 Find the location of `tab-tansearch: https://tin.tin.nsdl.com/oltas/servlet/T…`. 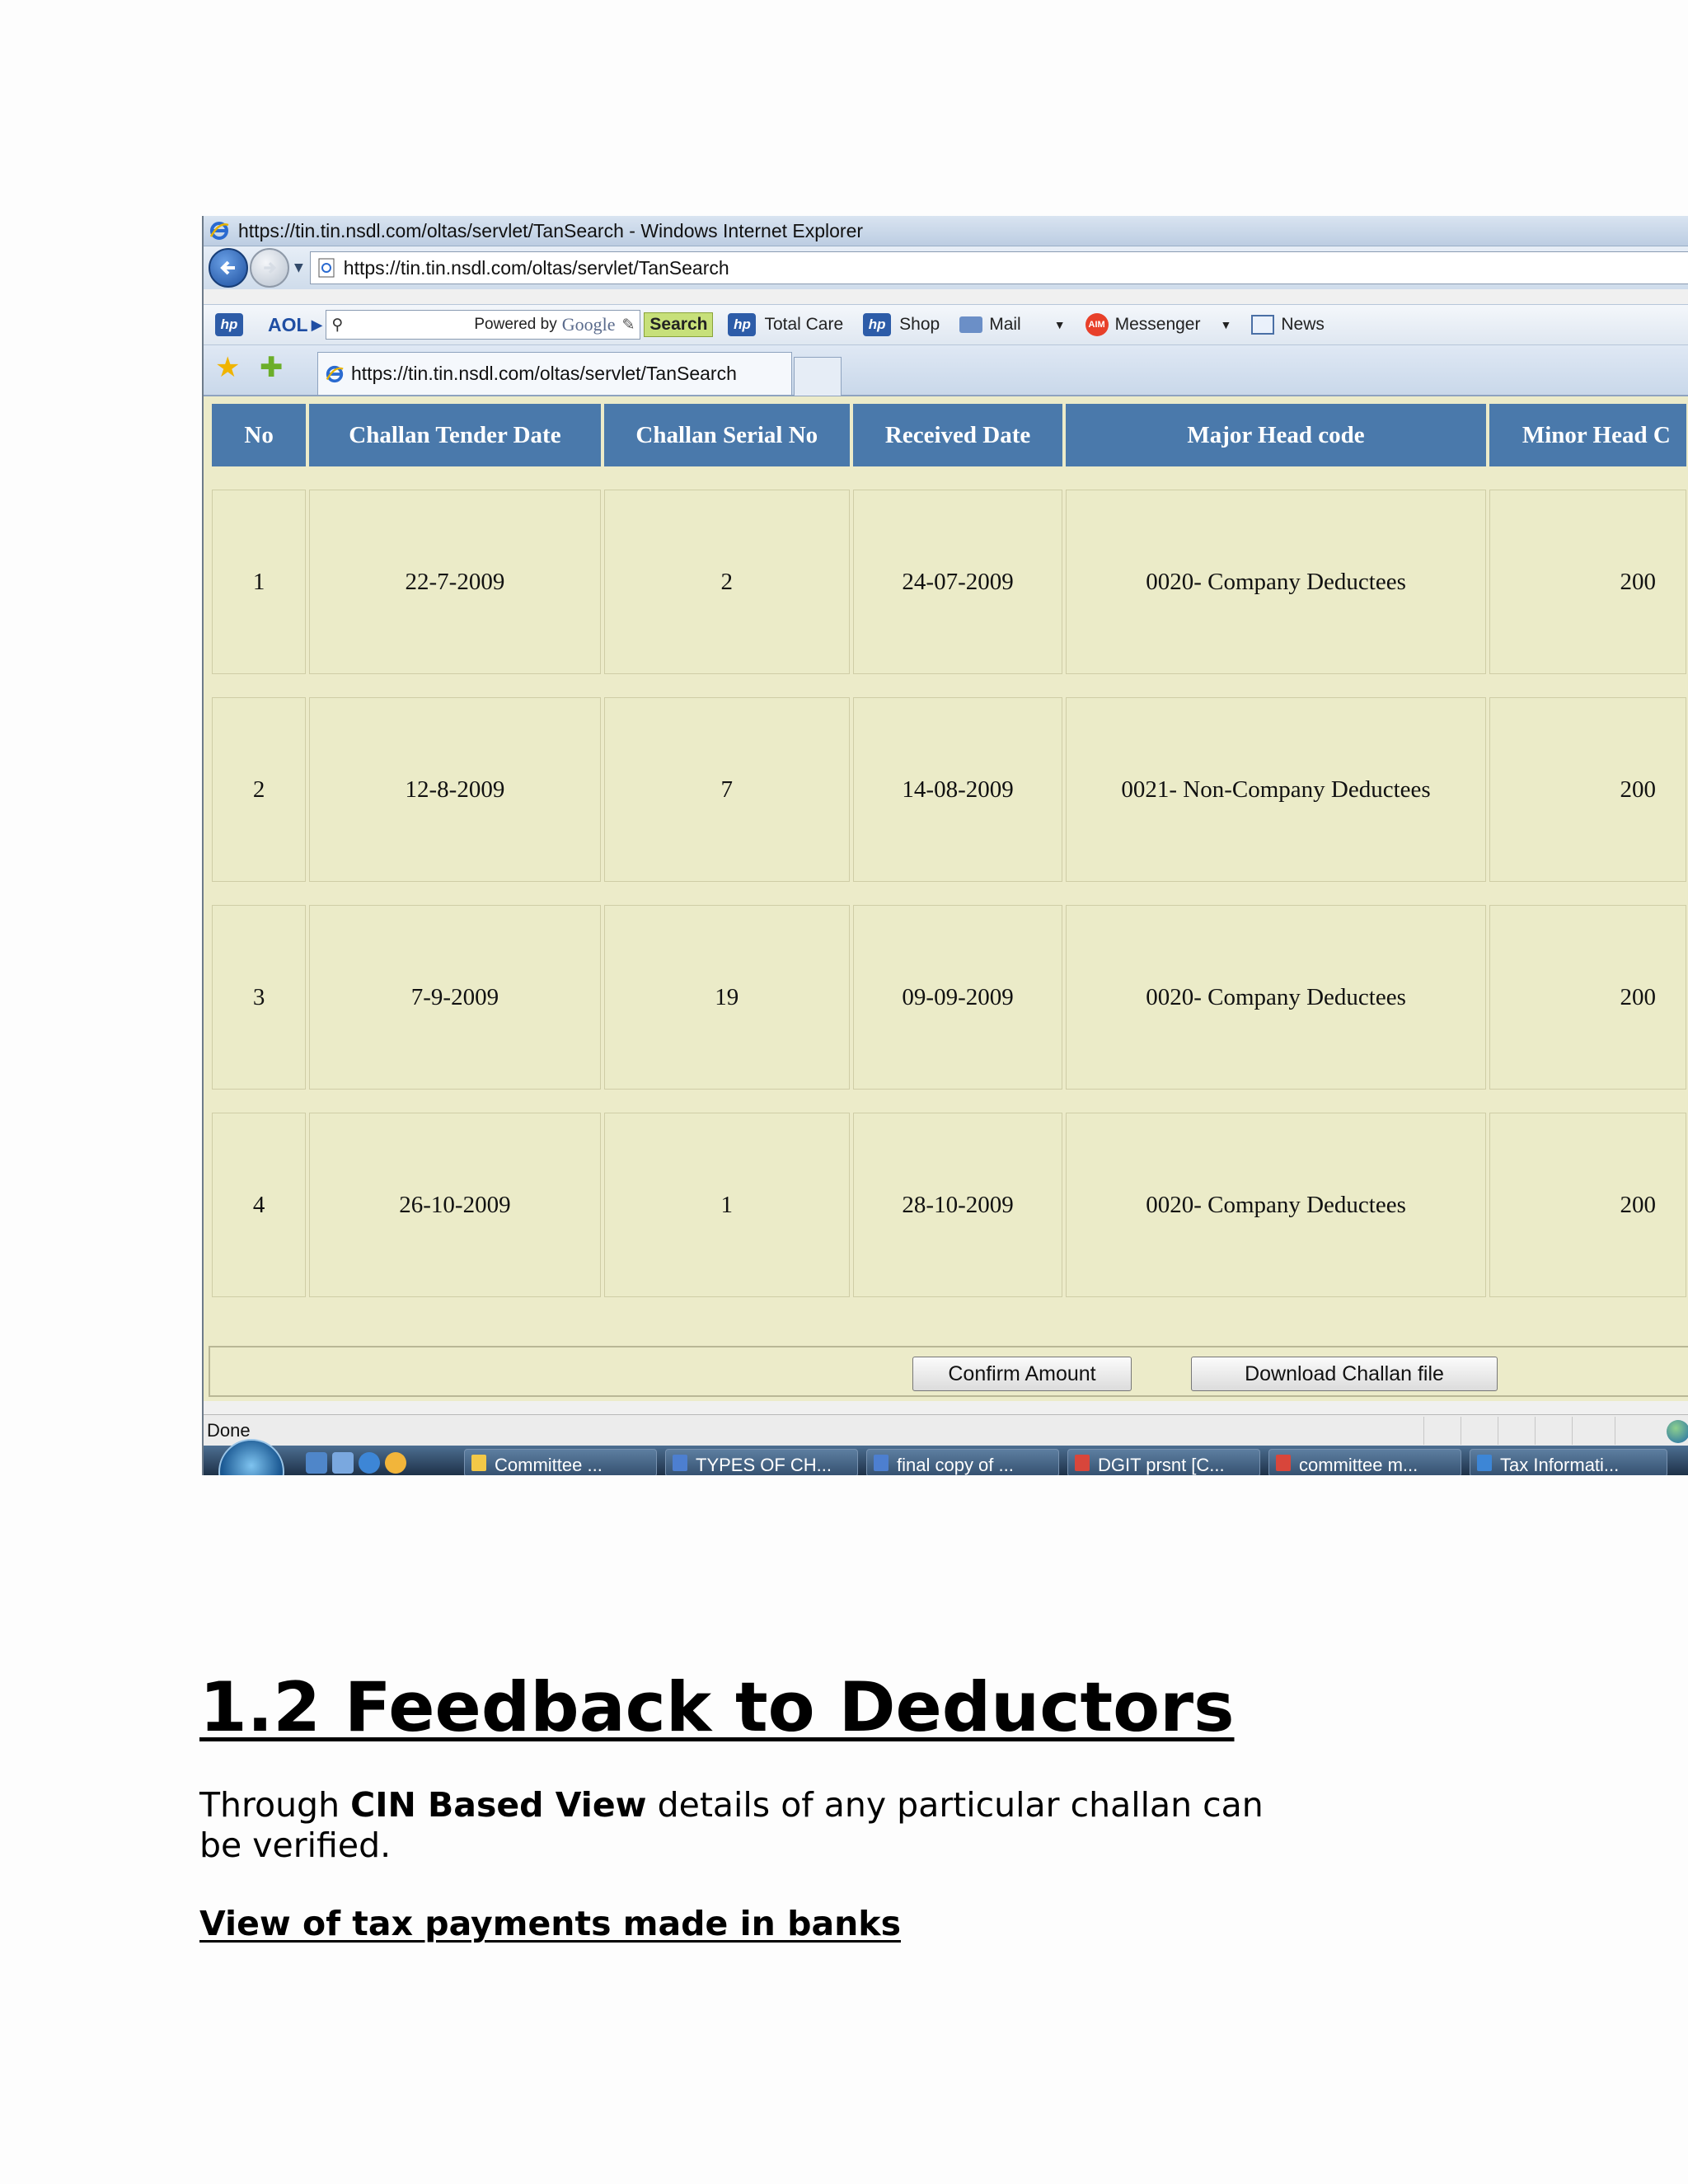

tab-tansearch: https://tin.tin.nsdl.com/oltas/servlet/T… is located at coordinates (555, 373).